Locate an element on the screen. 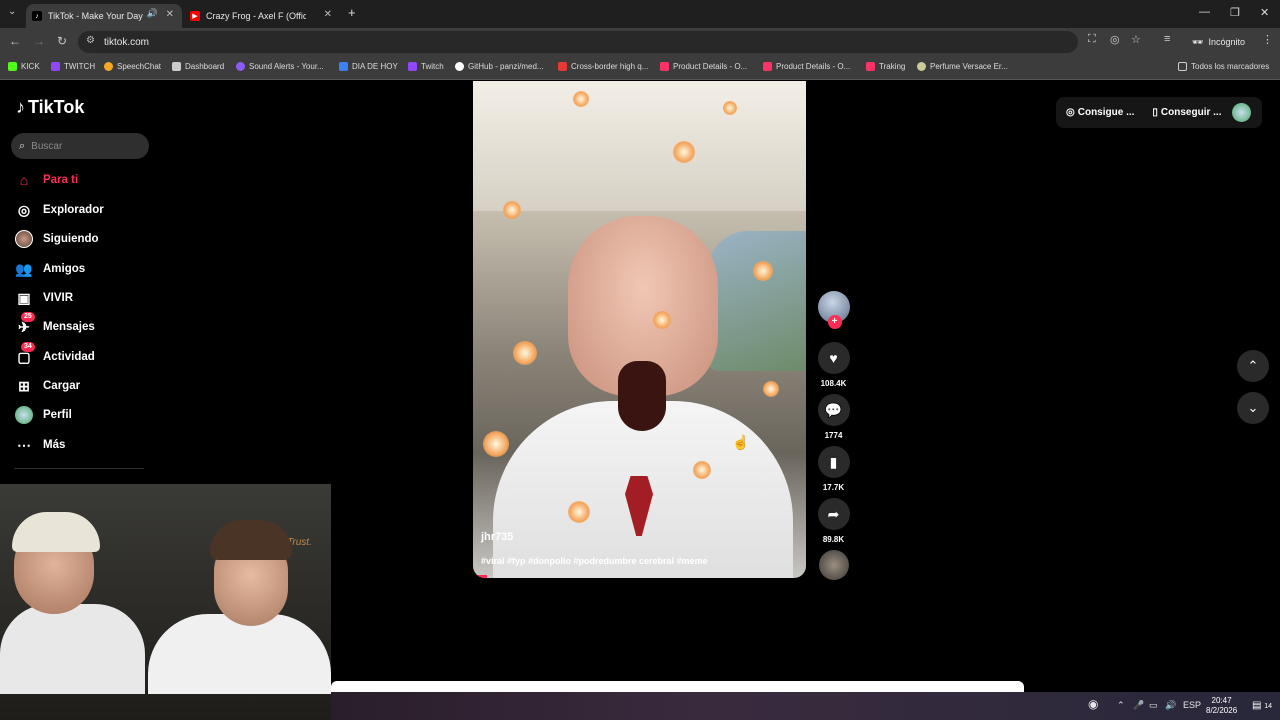 Image resolution: width=1280 pixels, height=720 pixels. s-brand-icon is located at coordinates (562, 66).